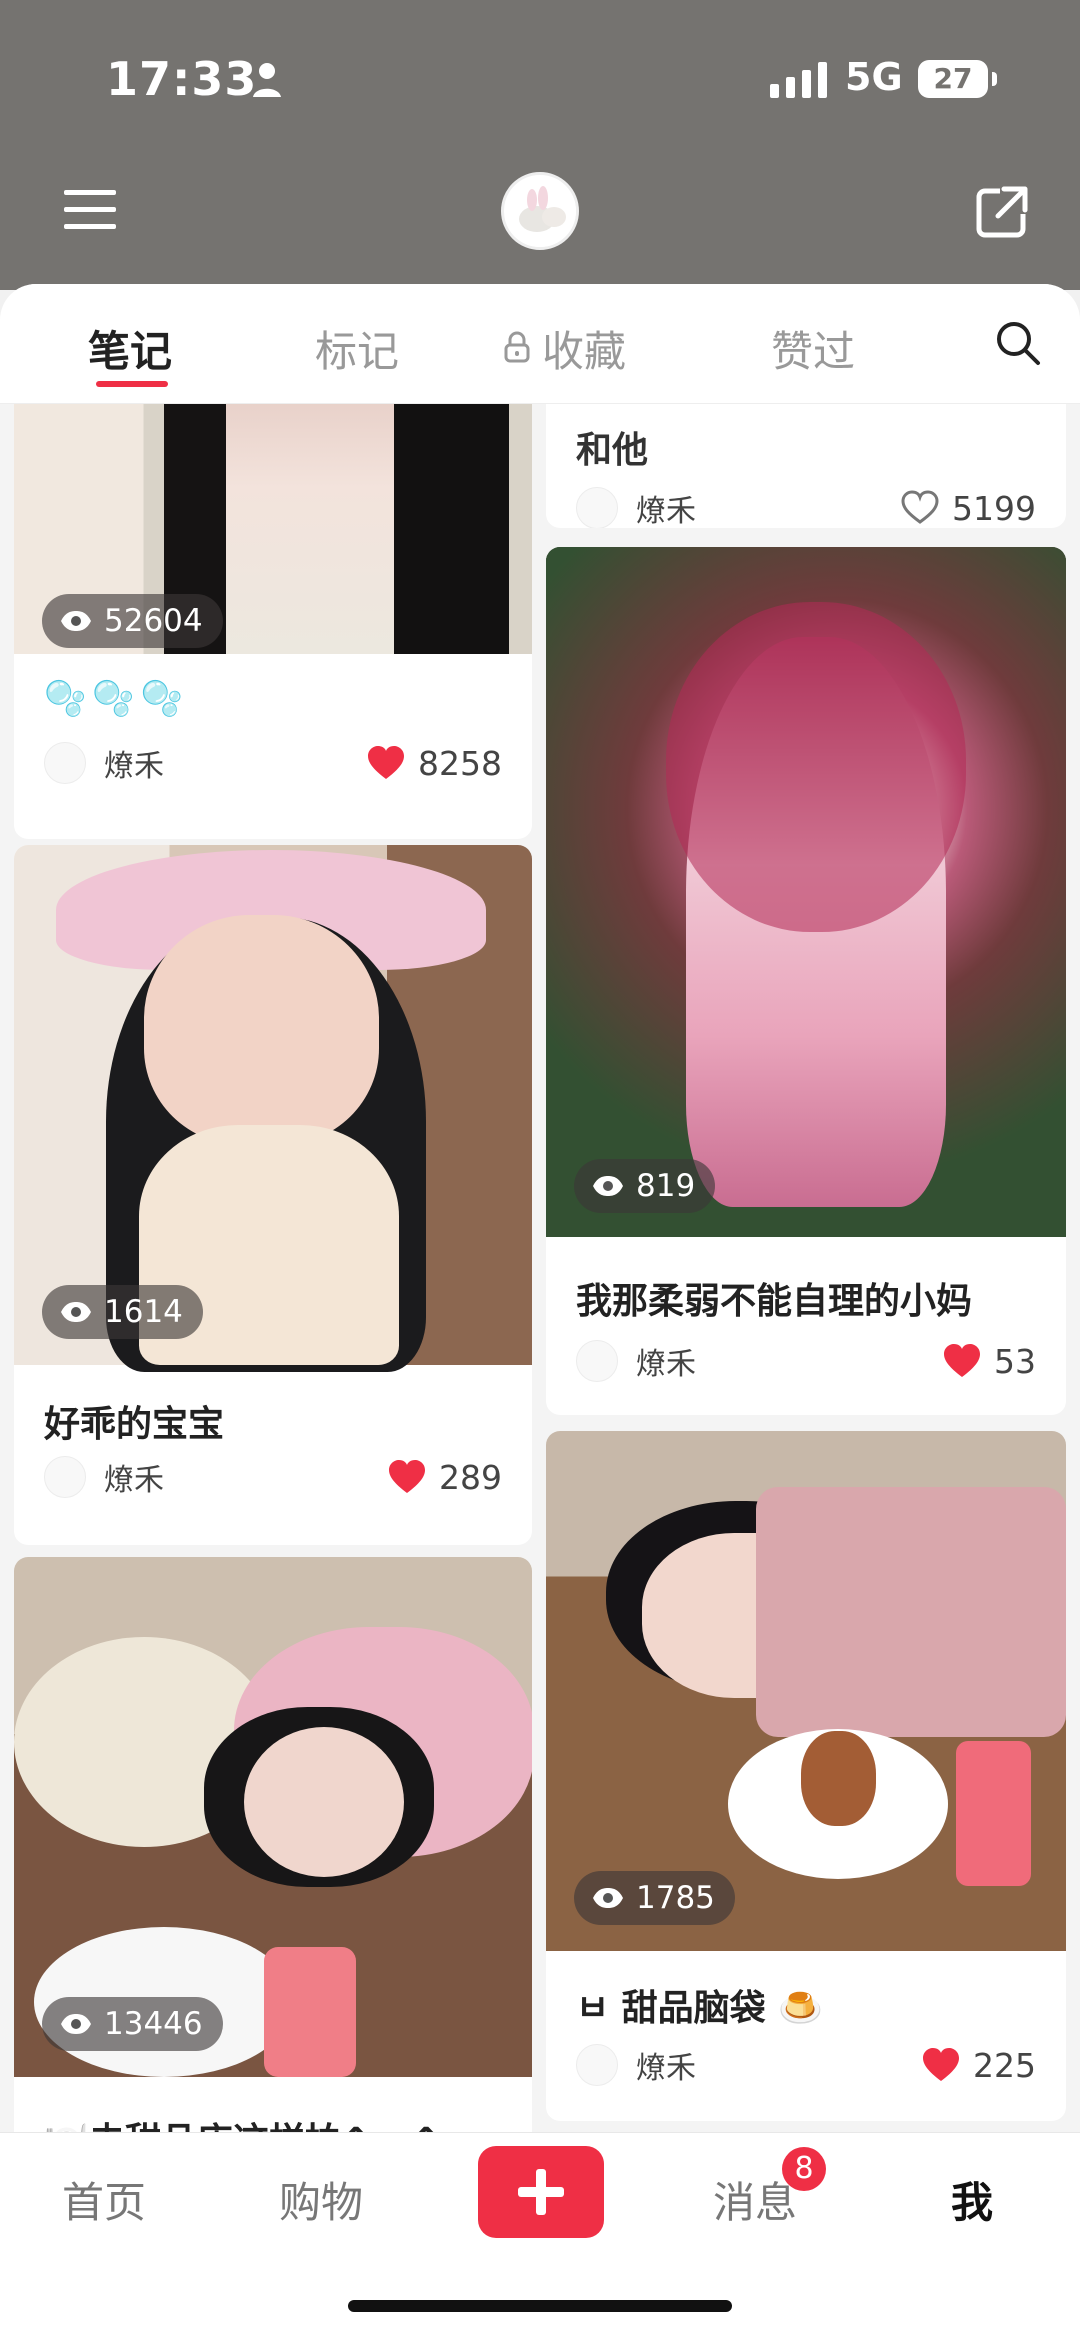 The height and width of the screenshot is (2342, 1080). What do you see at coordinates (994, 508) in the screenshot?
I see `like-count: 5199` at bounding box center [994, 508].